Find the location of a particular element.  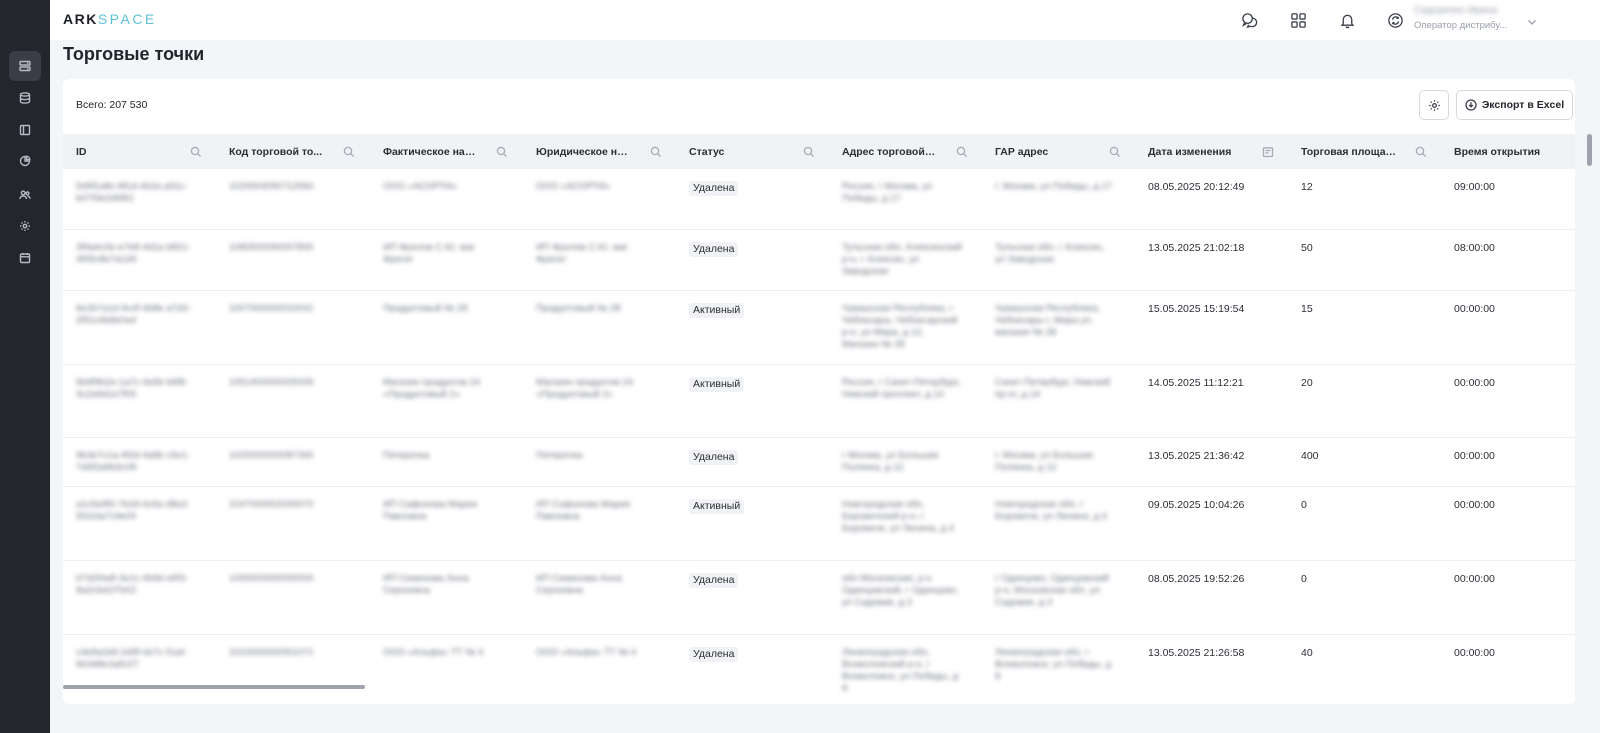

cell-opening-time-text: 09:00:00 is located at coordinates (1474, 187).